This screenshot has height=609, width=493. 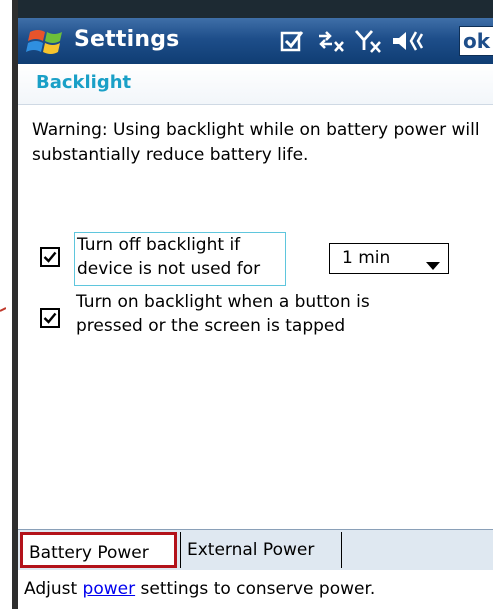 I want to click on turn-off-backlight-checkbox, so click(x=50, y=257).